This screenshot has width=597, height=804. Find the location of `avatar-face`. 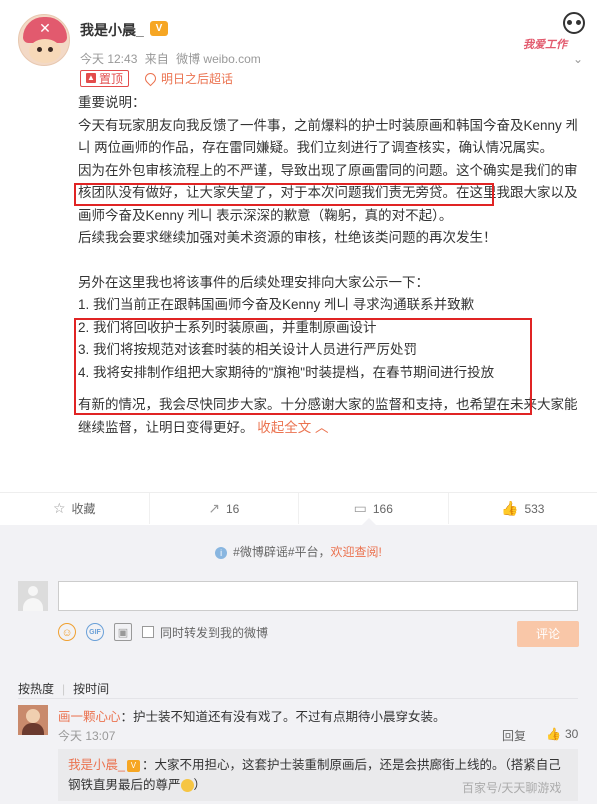

avatar-face is located at coordinates (45, 51).